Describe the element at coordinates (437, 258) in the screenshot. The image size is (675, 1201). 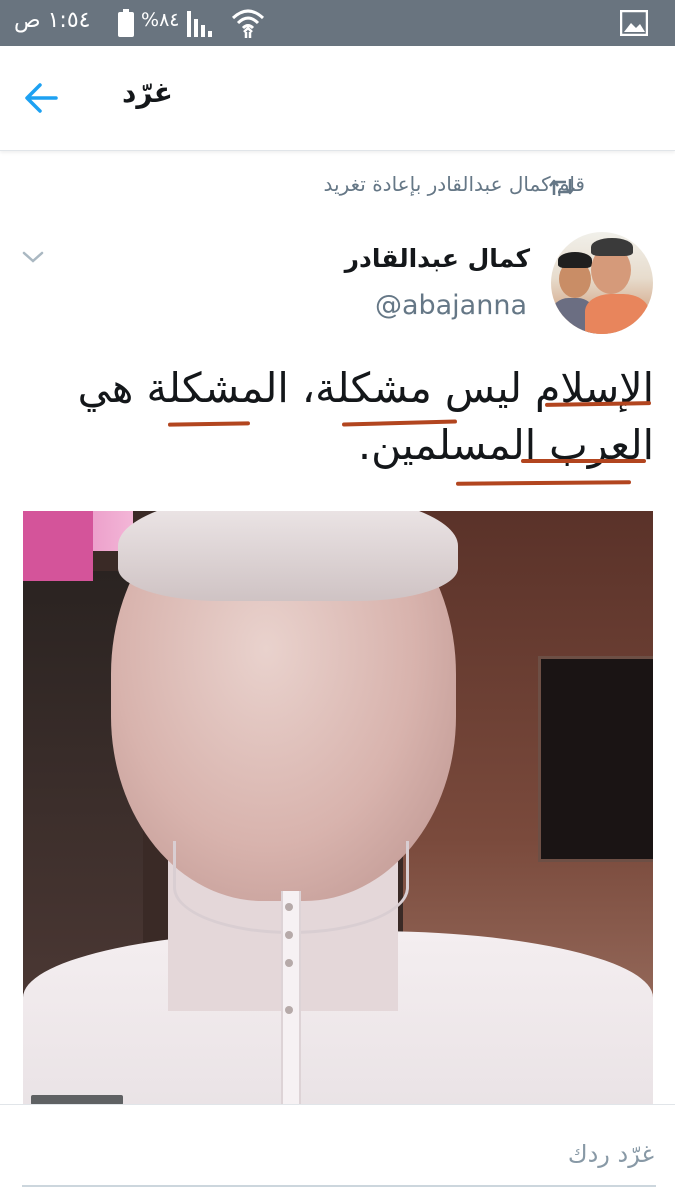
I see `author-name: كمال عبدالقادر` at that location.